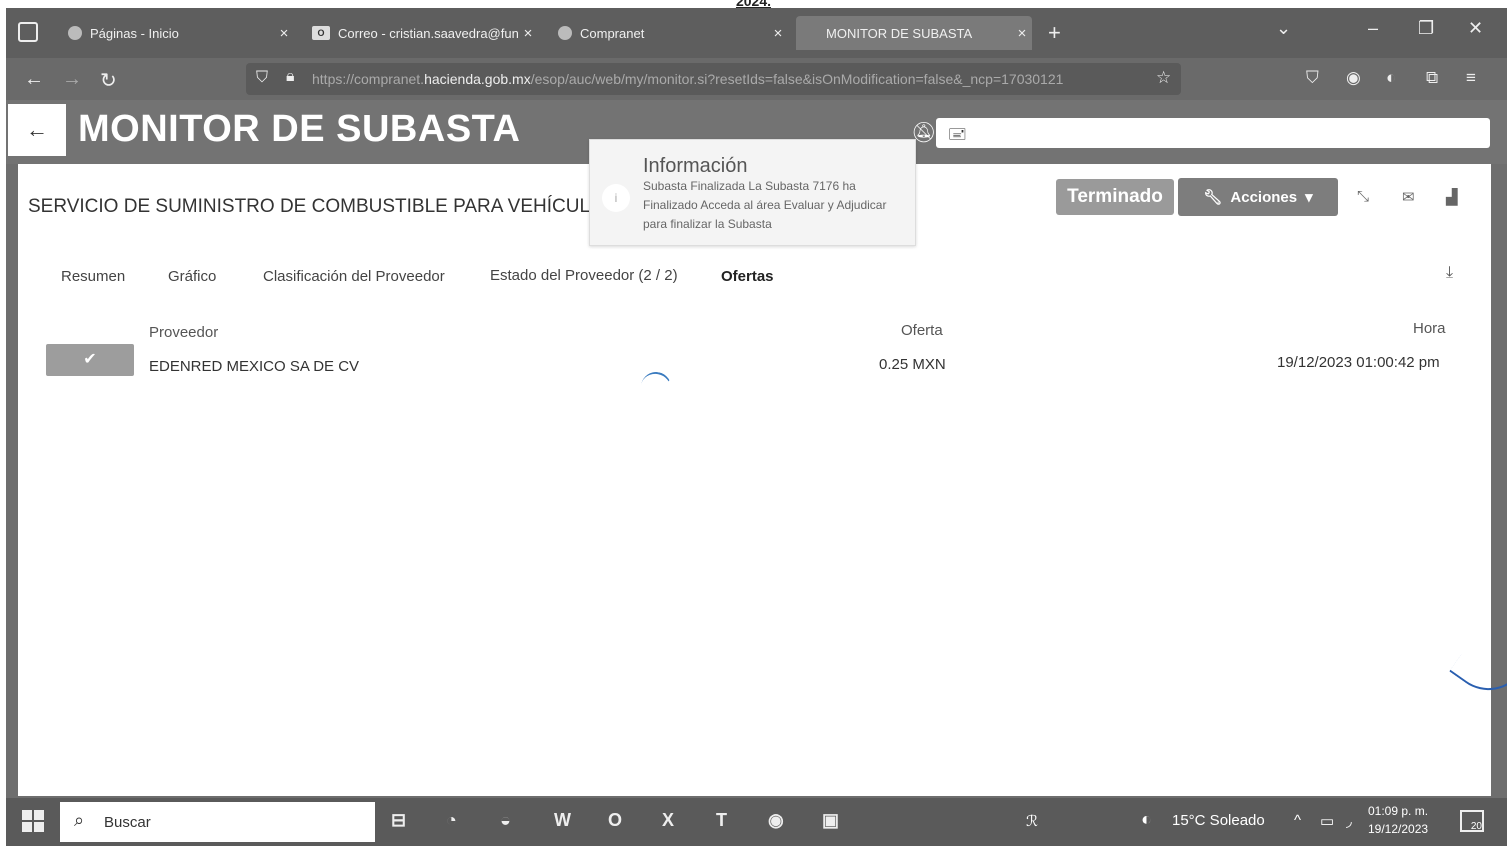  What do you see at coordinates (398, 820) in the screenshot?
I see `task-view-icon: ⊟` at bounding box center [398, 820].